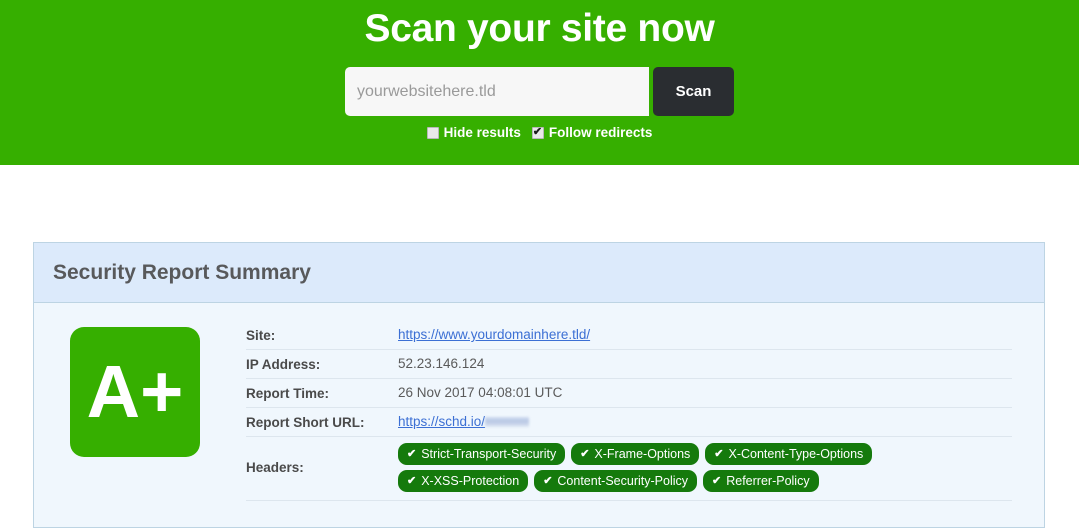 The height and width of the screenshot is (528, 1079). What do you see at coordinates (283, 364) in the screenshot?
I see `row-label-ip-address: IP Address:` at bounding box center [283, 364].